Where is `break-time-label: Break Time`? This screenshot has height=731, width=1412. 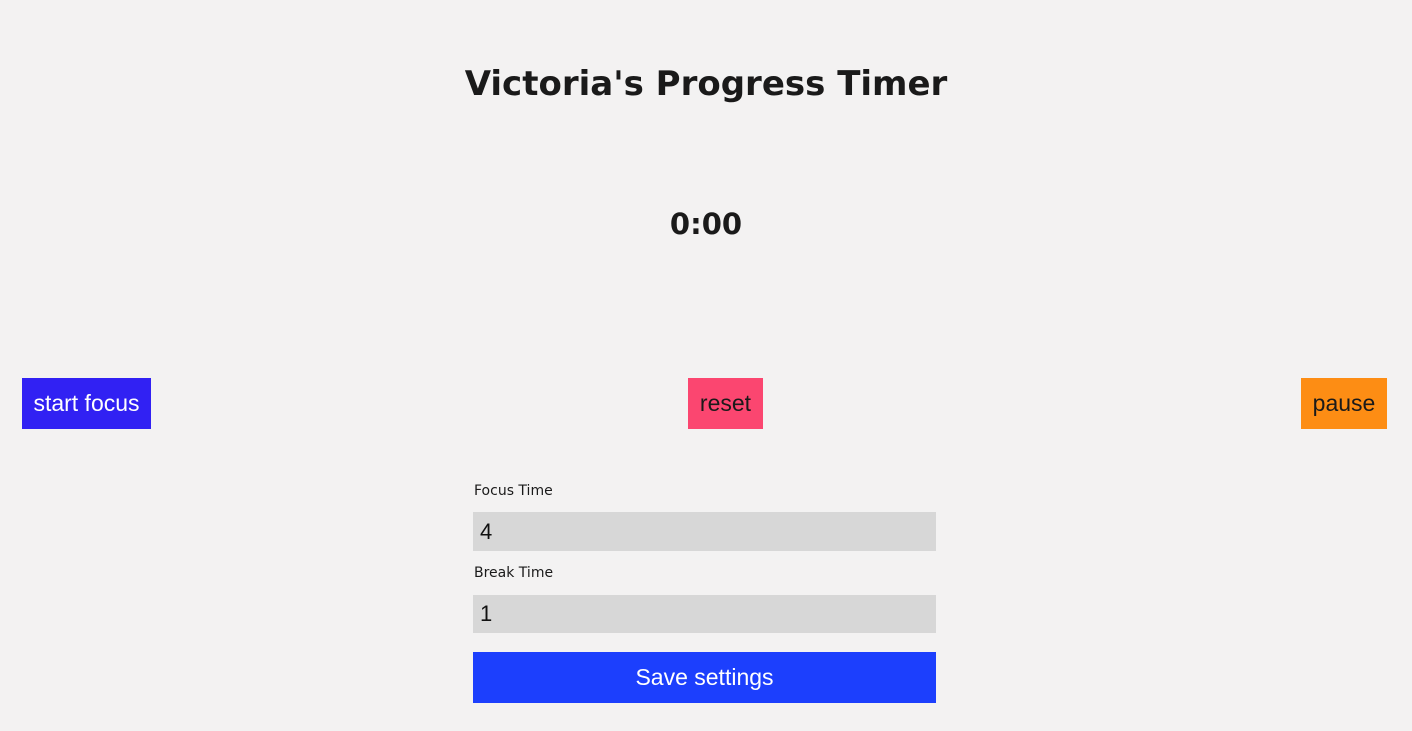 break-time-label: Break Time is located at coordinates (514, 573).